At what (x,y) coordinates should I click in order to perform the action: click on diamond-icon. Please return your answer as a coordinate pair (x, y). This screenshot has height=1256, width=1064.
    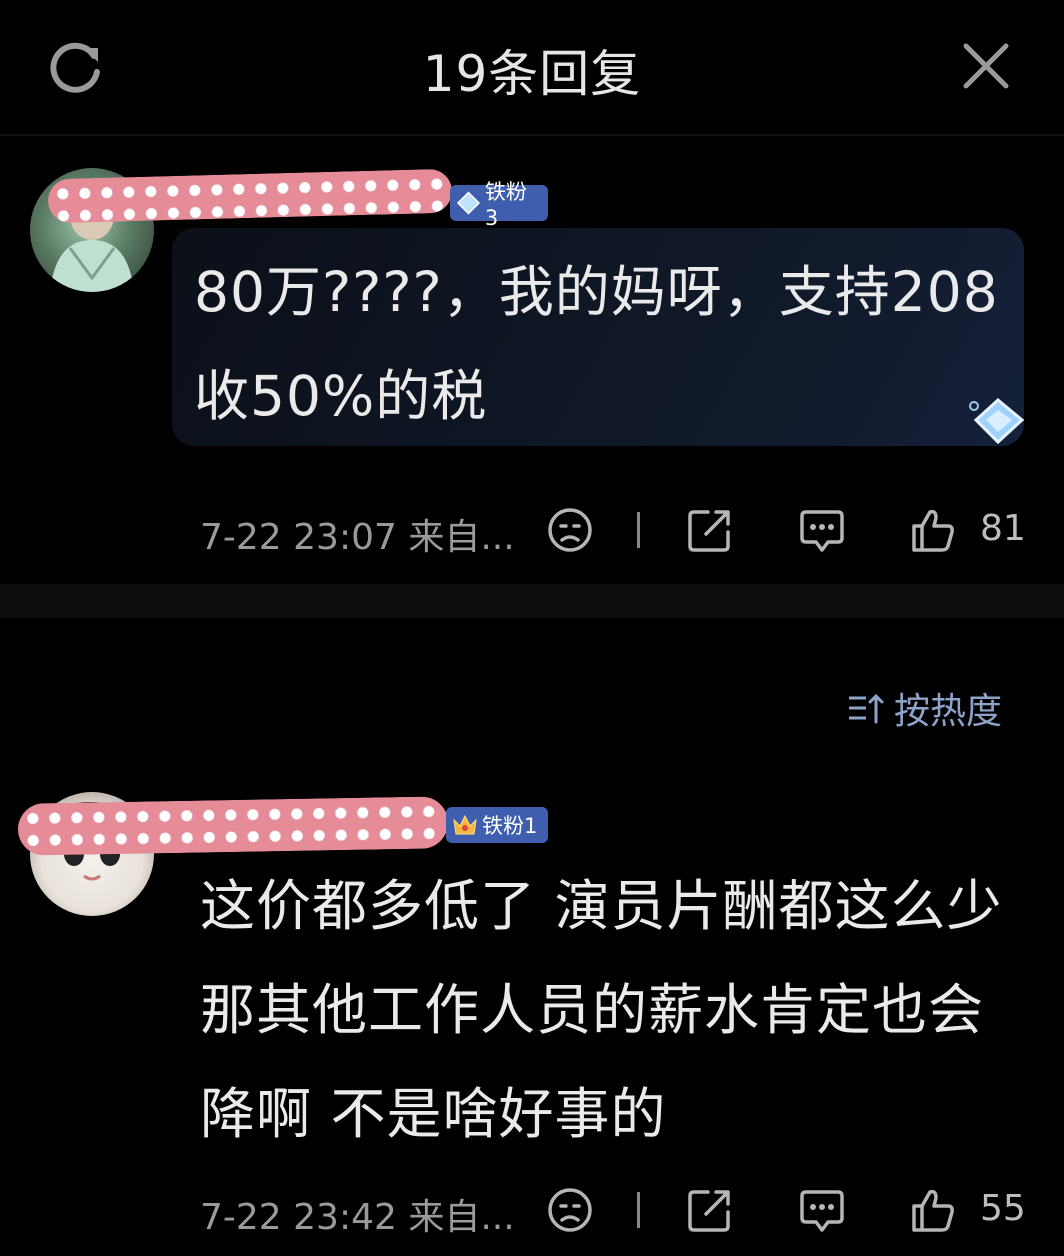
    Looking at the image, I should click on (468, 203).